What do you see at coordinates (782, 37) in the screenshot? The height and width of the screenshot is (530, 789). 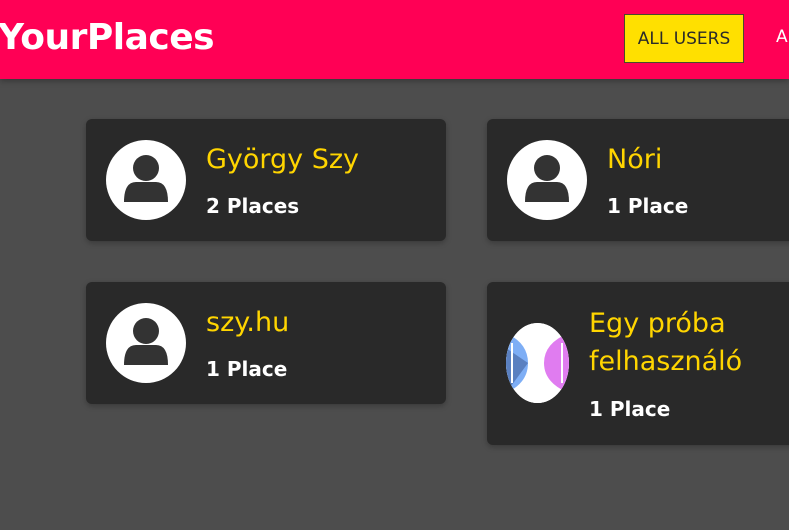 I see `nav-item-truncated: A` at bounding box center [782, 37].